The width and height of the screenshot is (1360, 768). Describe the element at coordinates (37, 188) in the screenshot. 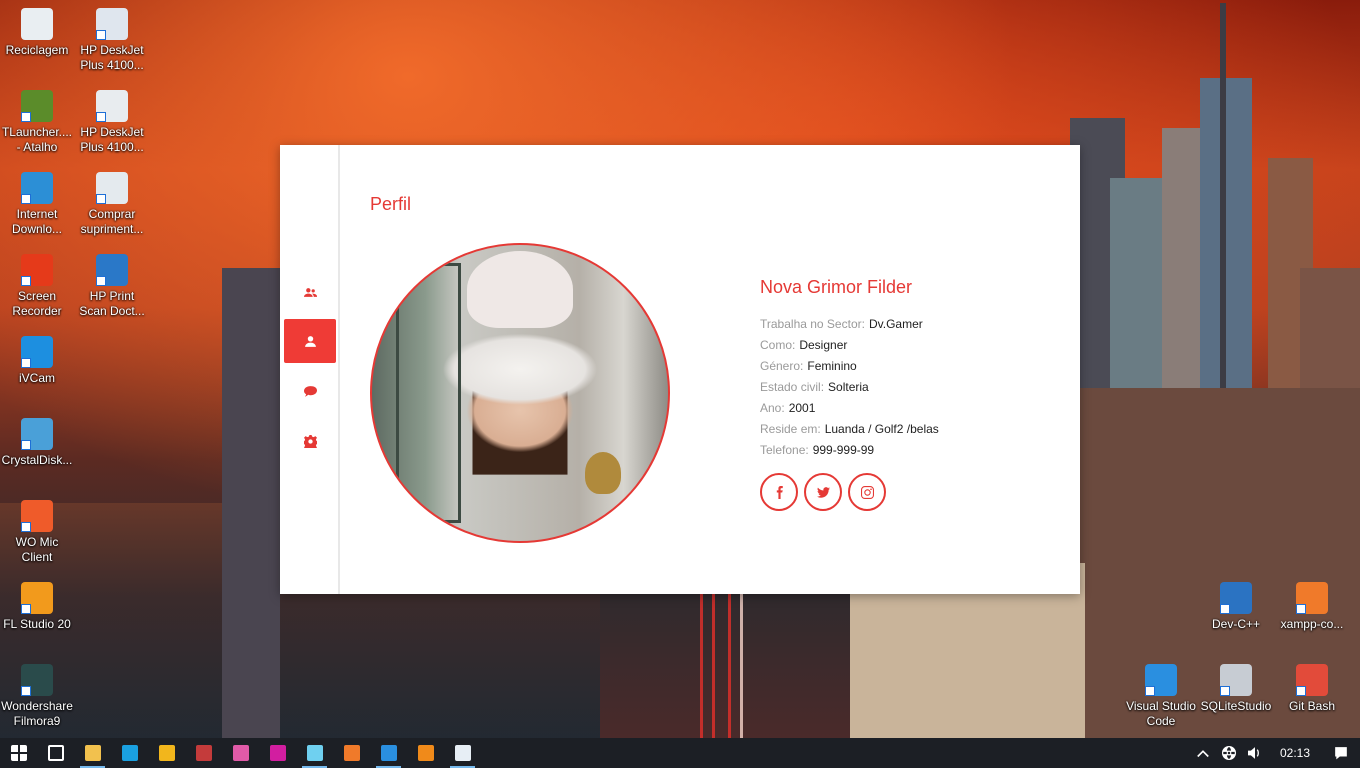

I see `internet-download-manager-icon` at that location.